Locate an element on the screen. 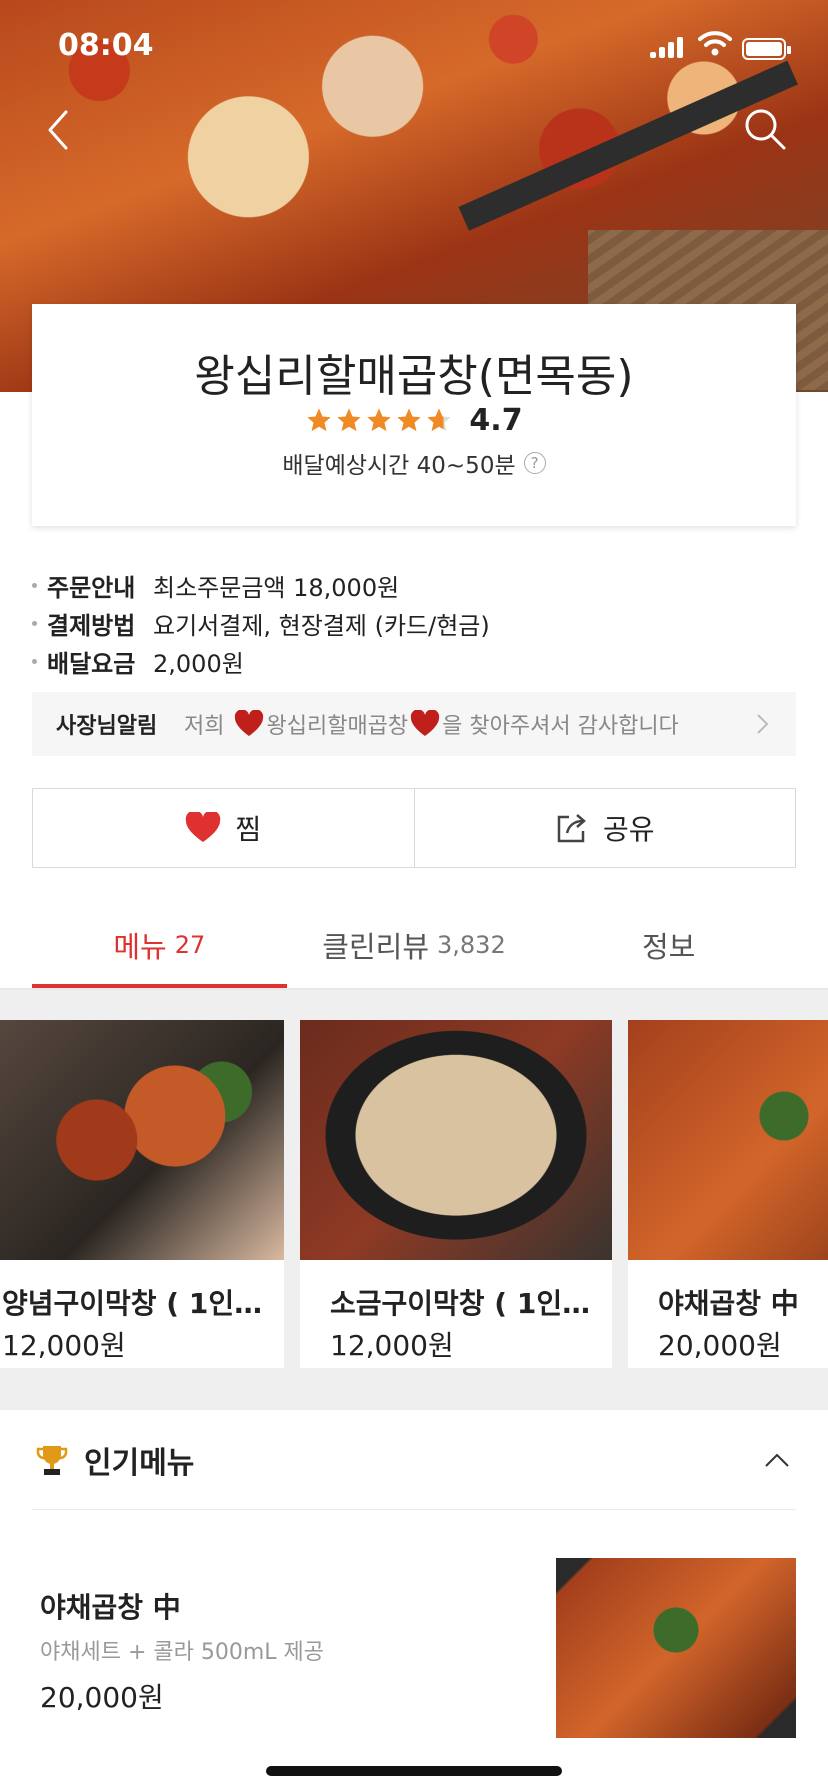 The image size is (828, 1792). info-value: 요기서결제, 현장결제 (카드/현금) is located at coordinates (321, 625).